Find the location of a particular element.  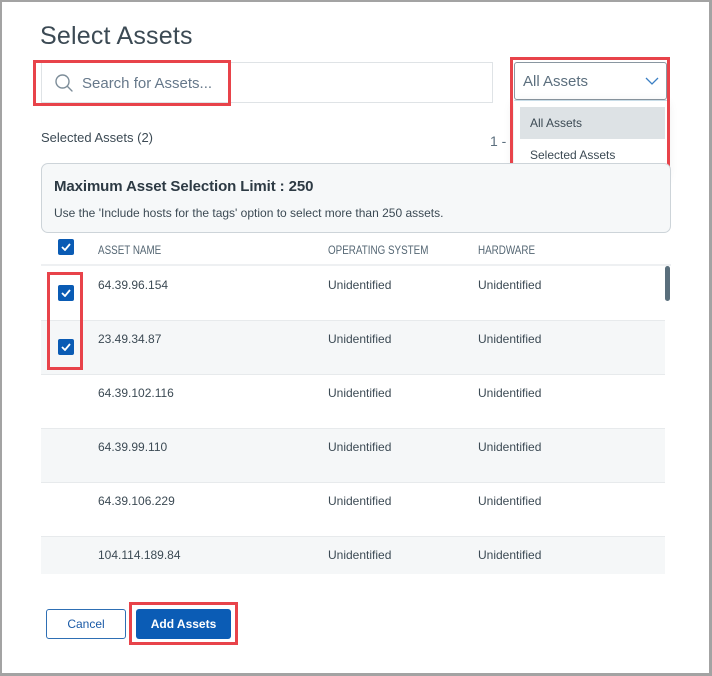

table-scrollbar-thumb is located at coordinates (667, 283).